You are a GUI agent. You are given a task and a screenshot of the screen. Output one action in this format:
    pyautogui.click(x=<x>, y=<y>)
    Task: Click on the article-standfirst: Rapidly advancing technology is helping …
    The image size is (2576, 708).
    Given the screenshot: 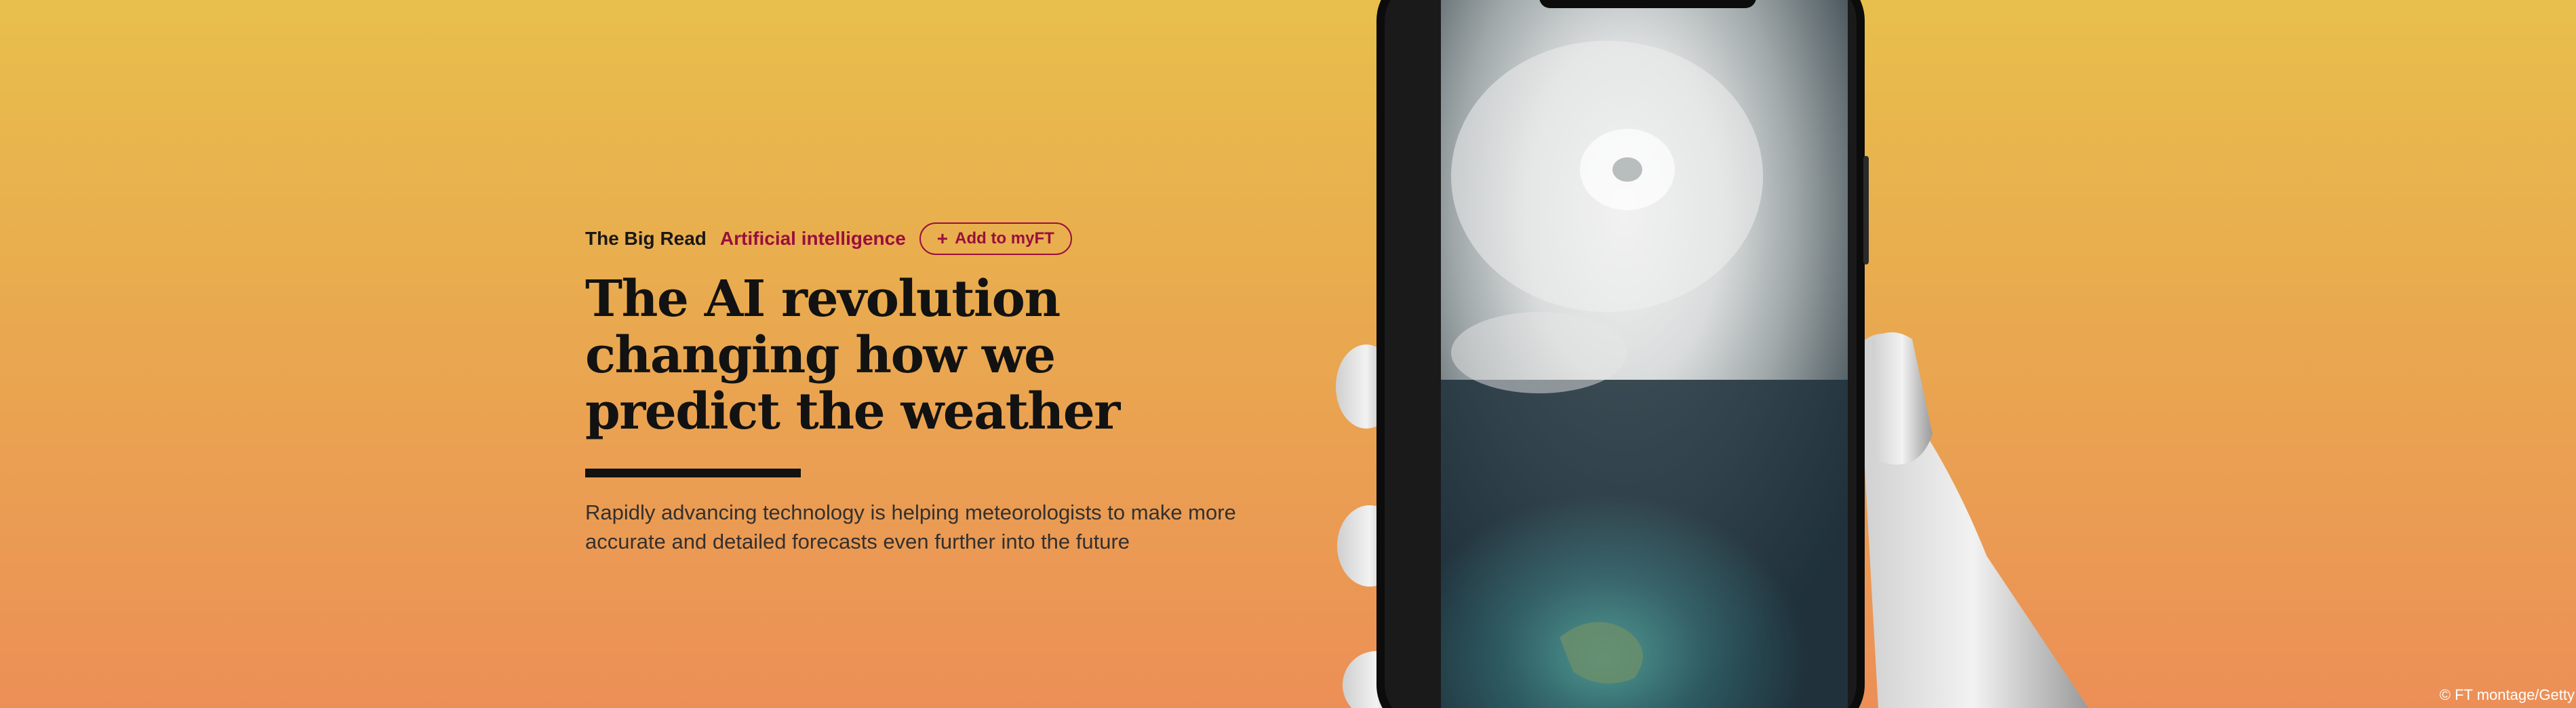 What is the action you would take?
    pyautogui.click(x=910, y=526)
    